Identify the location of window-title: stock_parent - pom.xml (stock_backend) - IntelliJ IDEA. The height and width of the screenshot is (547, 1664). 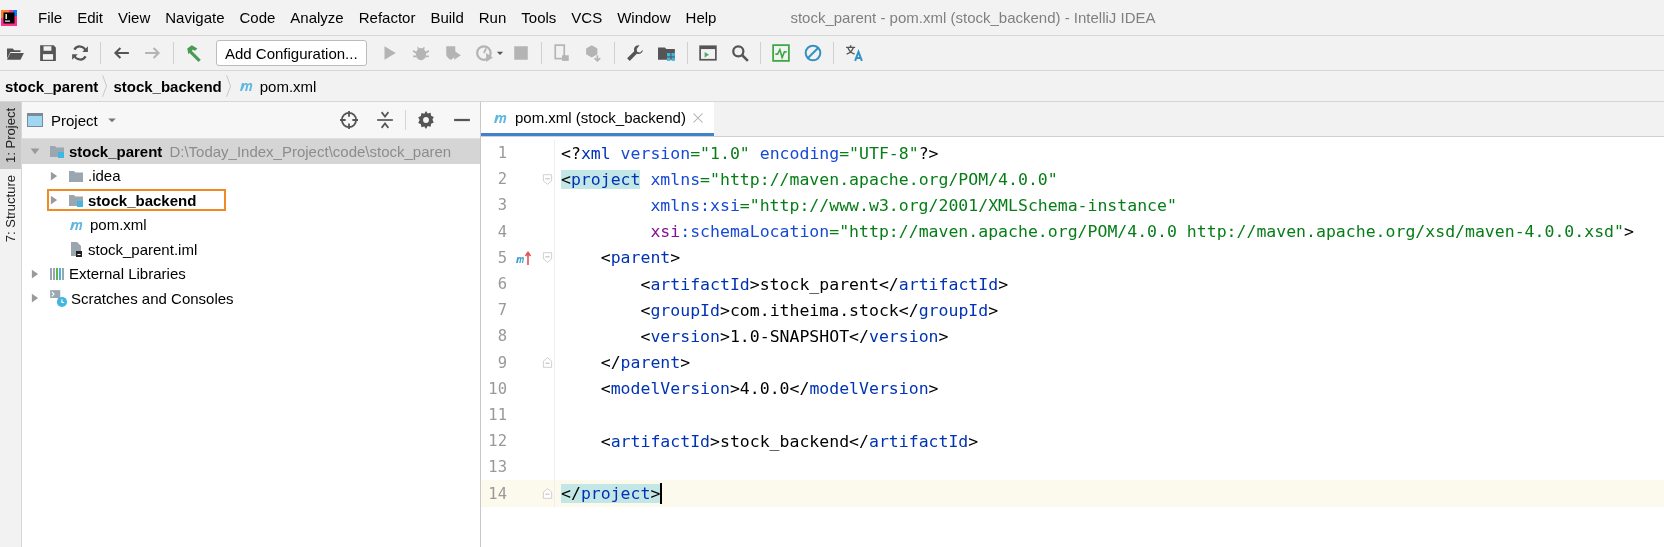
(973, 17).